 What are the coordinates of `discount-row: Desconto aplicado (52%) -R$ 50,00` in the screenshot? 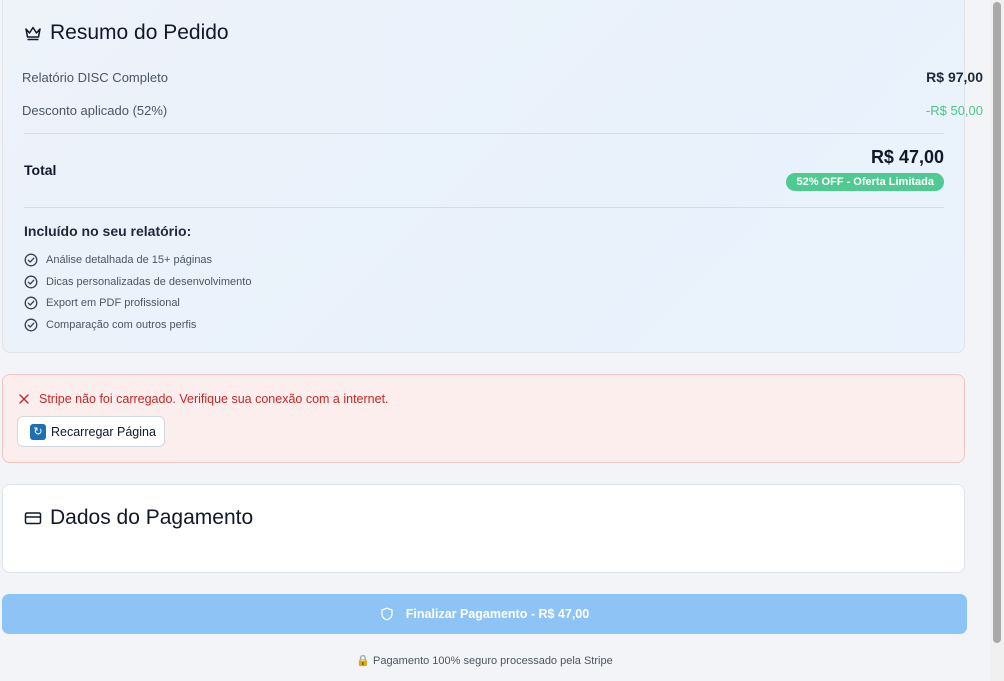 It's located at (502, 110).